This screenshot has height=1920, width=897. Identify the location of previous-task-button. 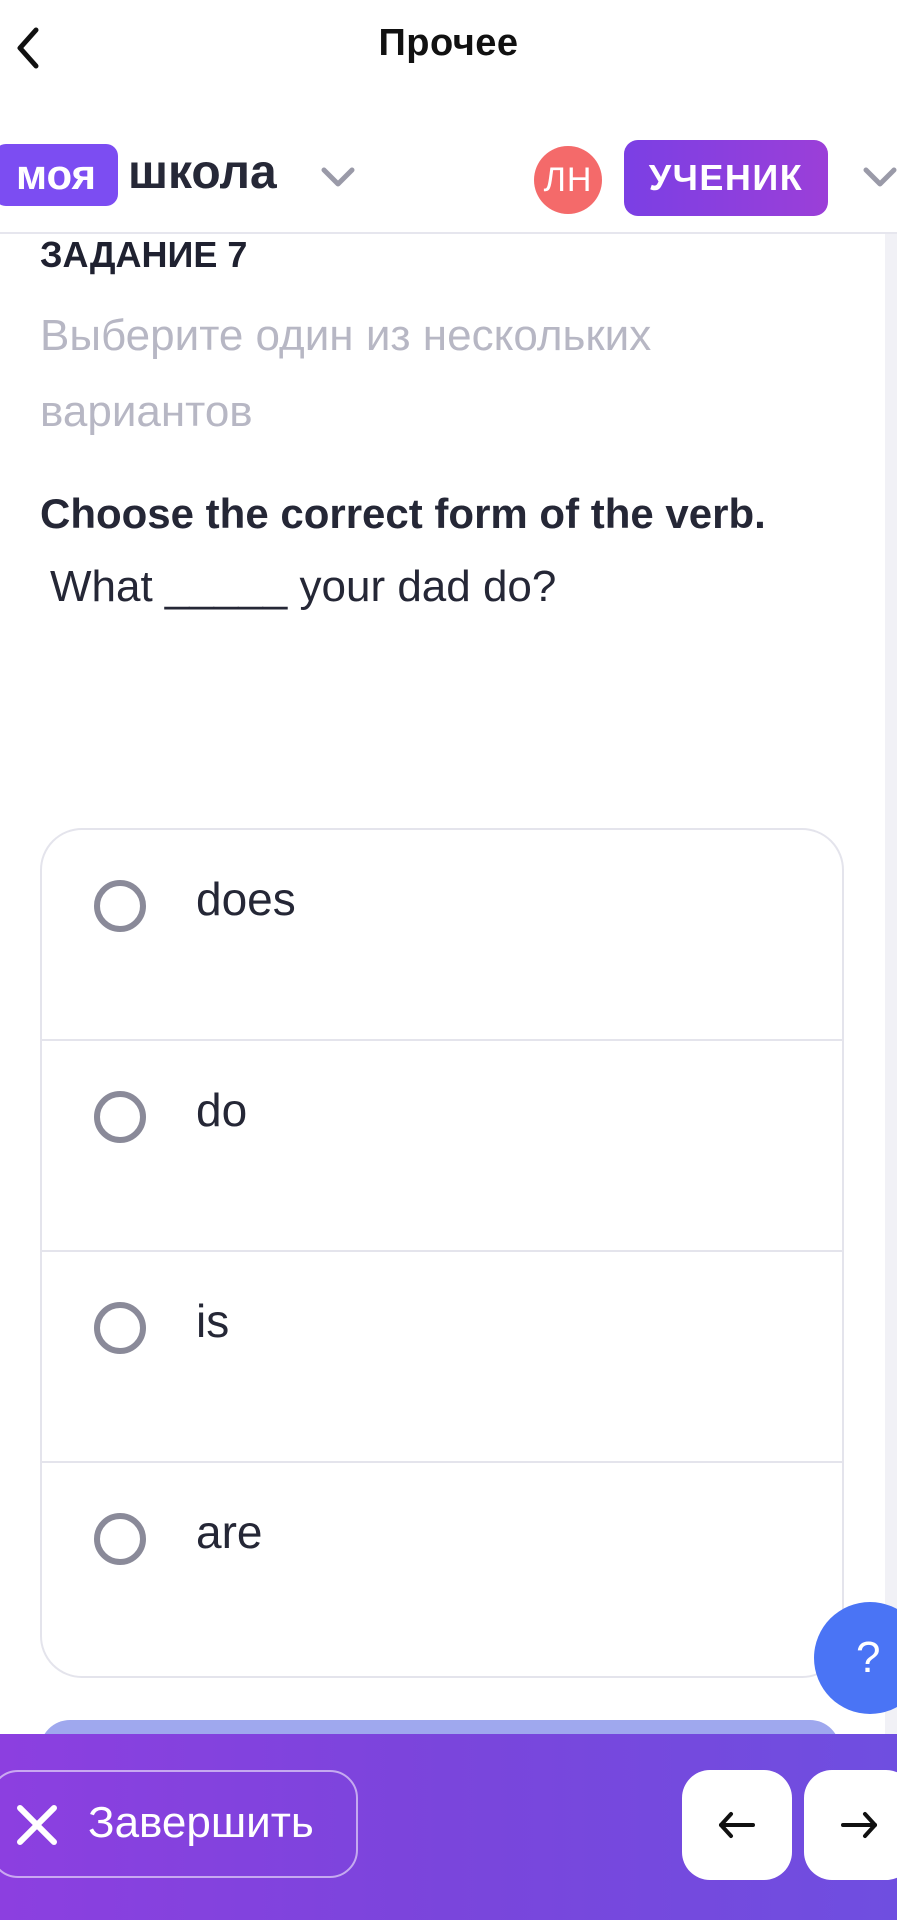
(737, 1825).